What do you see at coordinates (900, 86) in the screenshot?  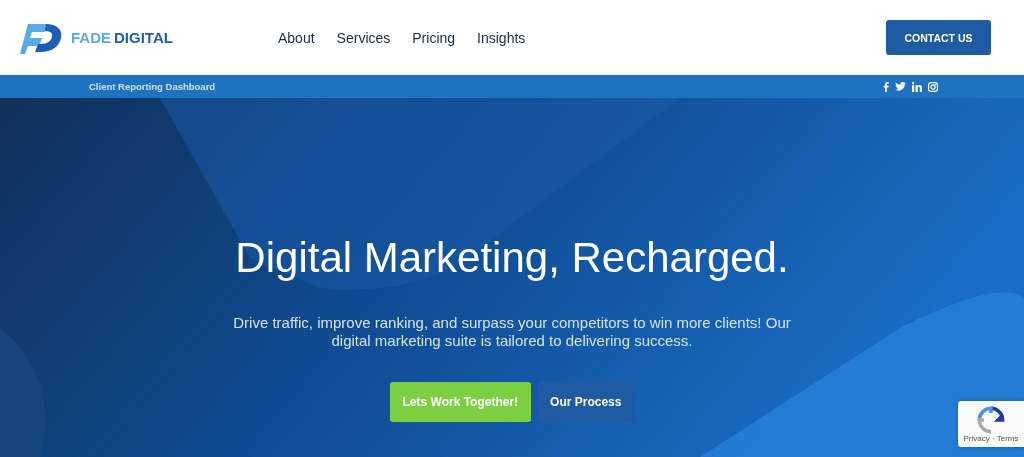 I see `twitter-icon` at bounding box center [900, 86].